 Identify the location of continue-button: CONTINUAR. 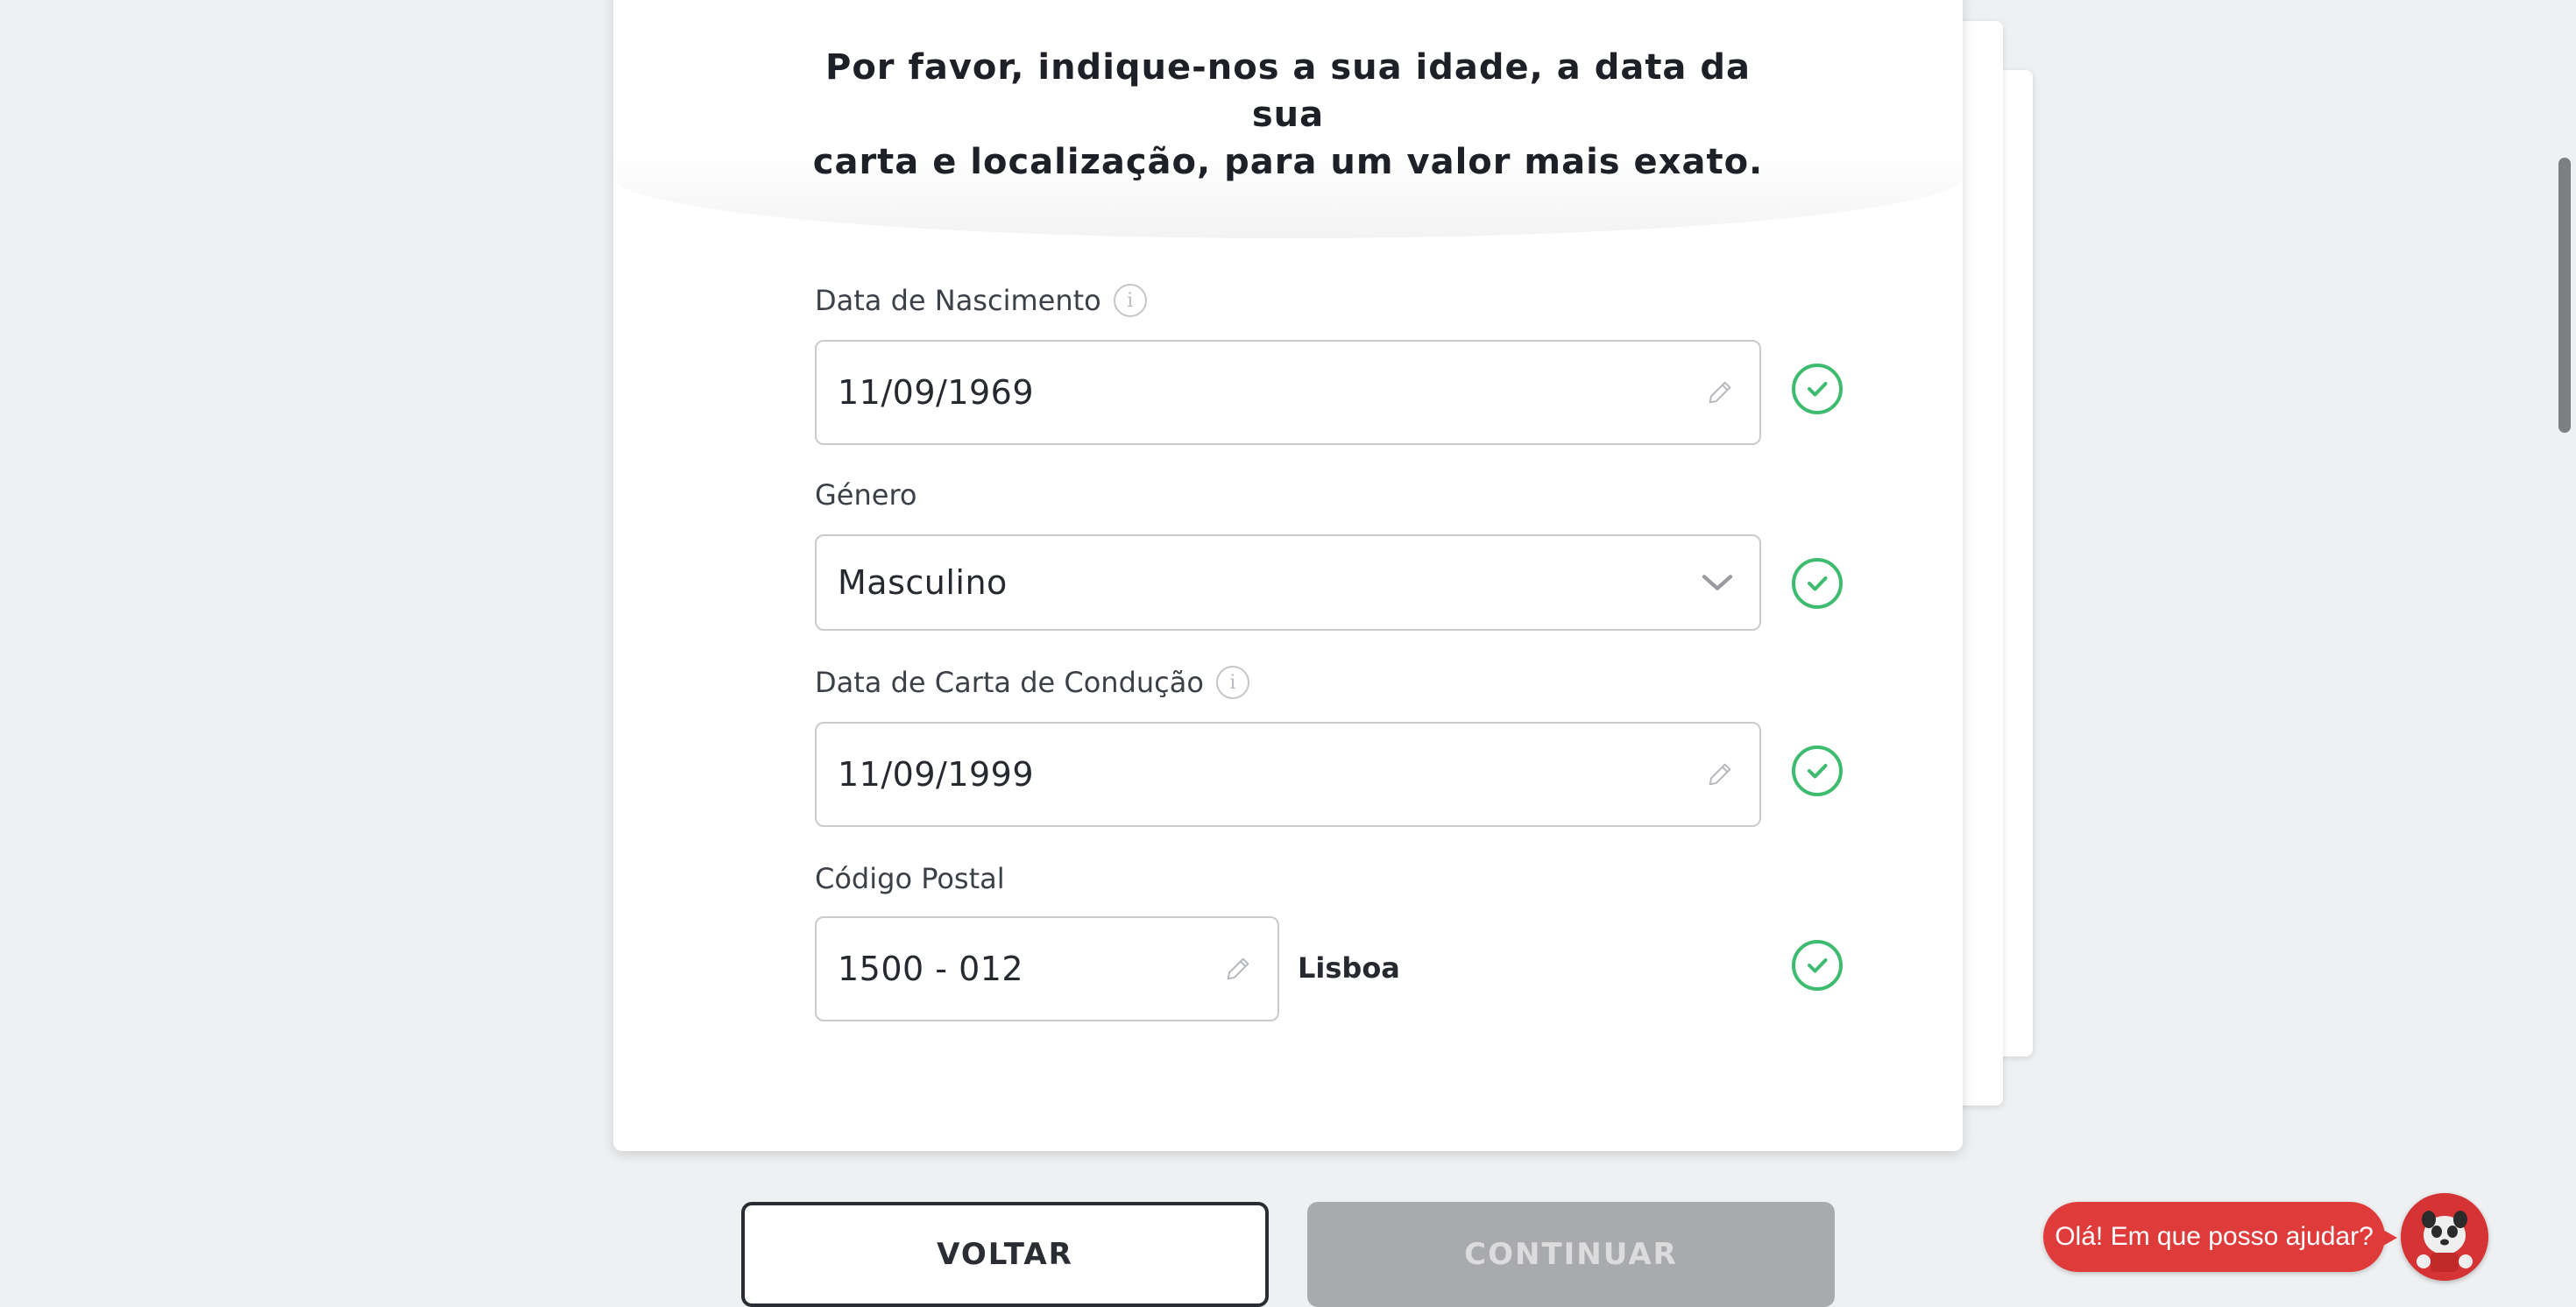
(1571, 1254).